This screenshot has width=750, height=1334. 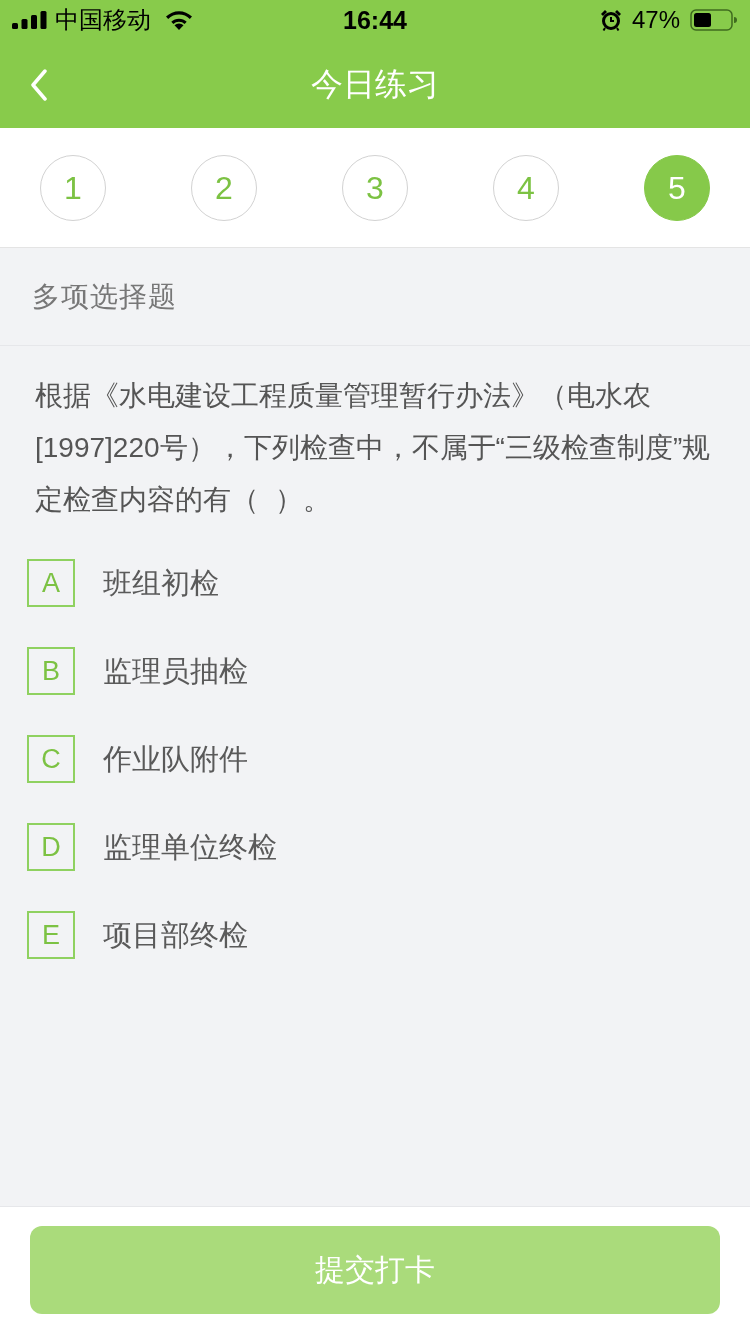 I want to click on question-number-tab: 2, so click(x=224, y=187).